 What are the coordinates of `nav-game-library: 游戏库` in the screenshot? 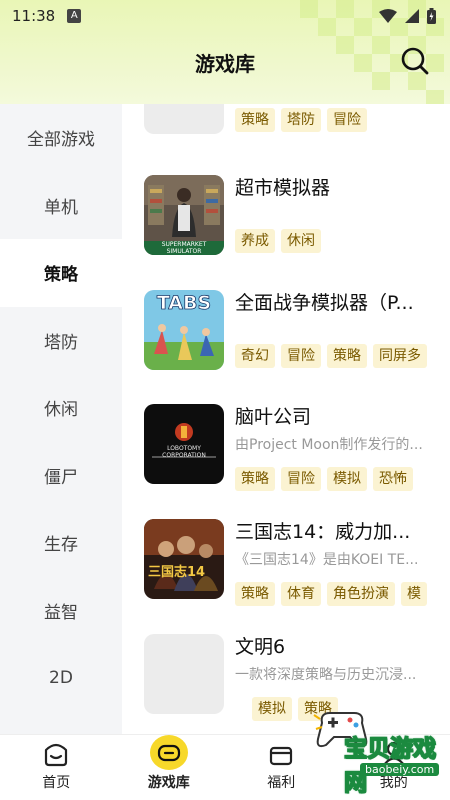 It's located at (169, 767).